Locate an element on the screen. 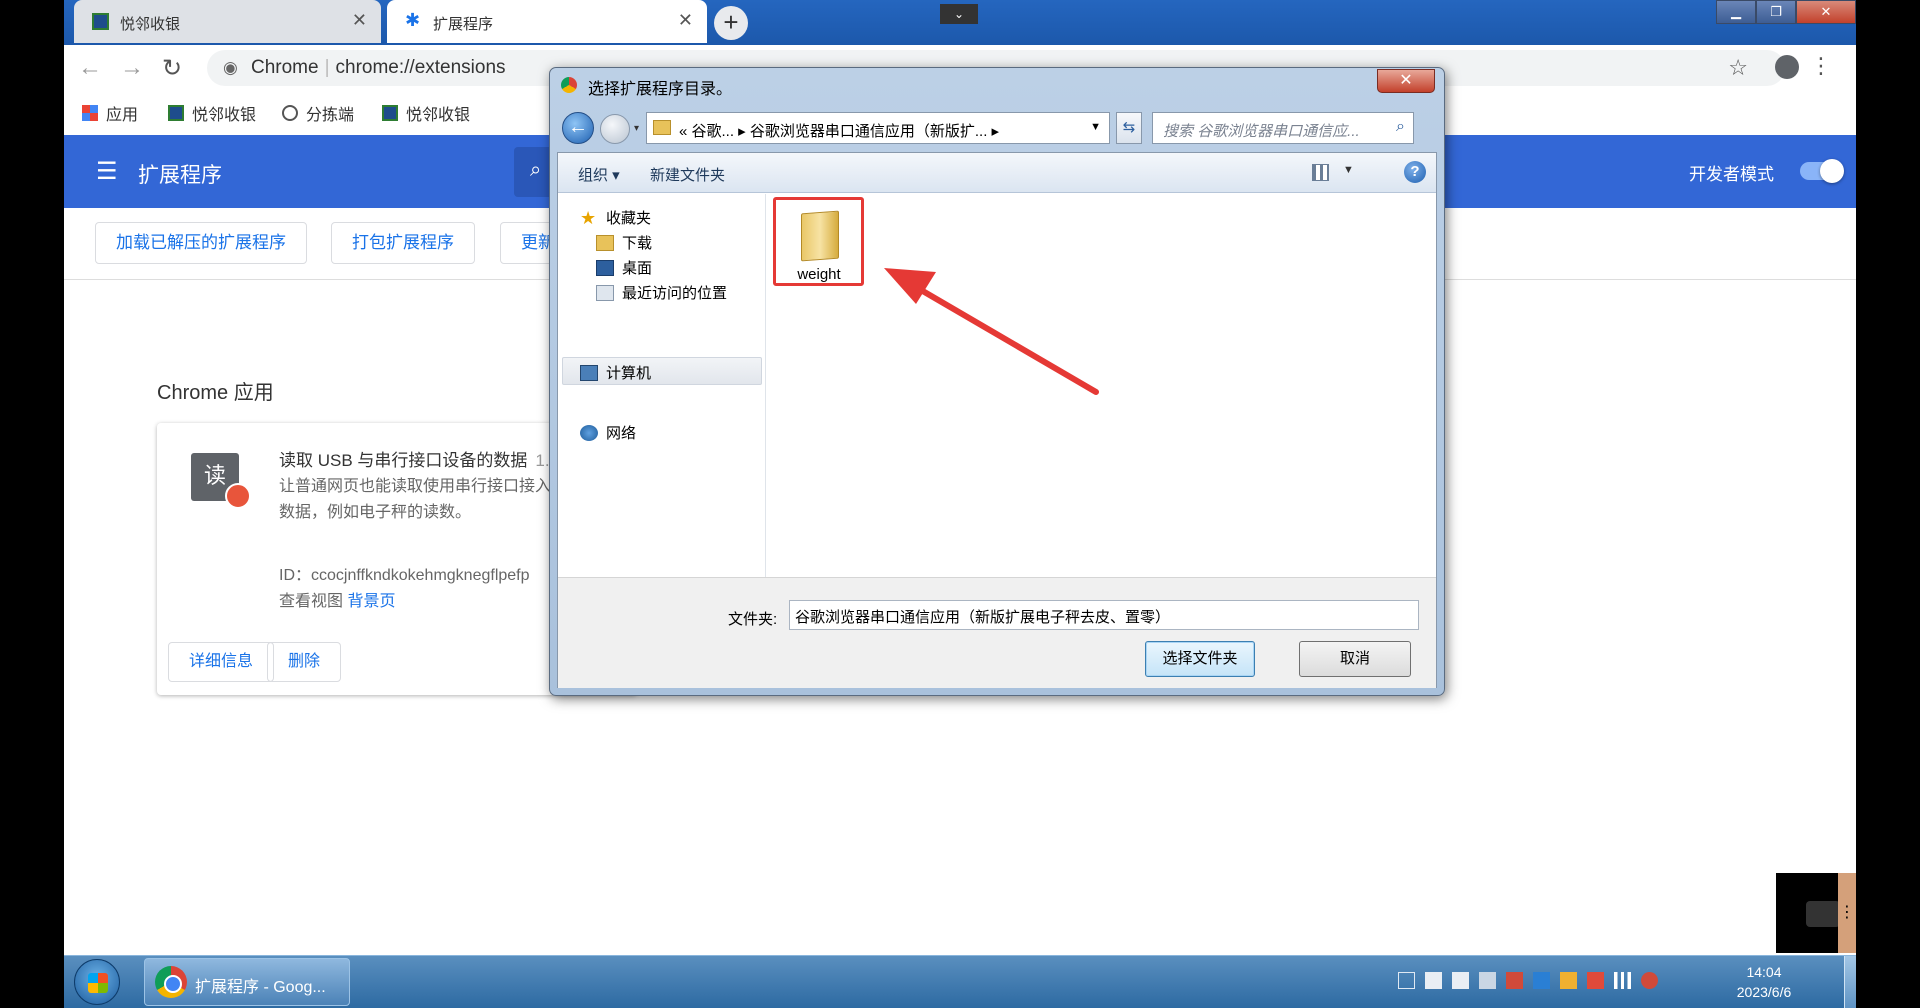  new-tab-button: + is located at coordinates (731, 23).